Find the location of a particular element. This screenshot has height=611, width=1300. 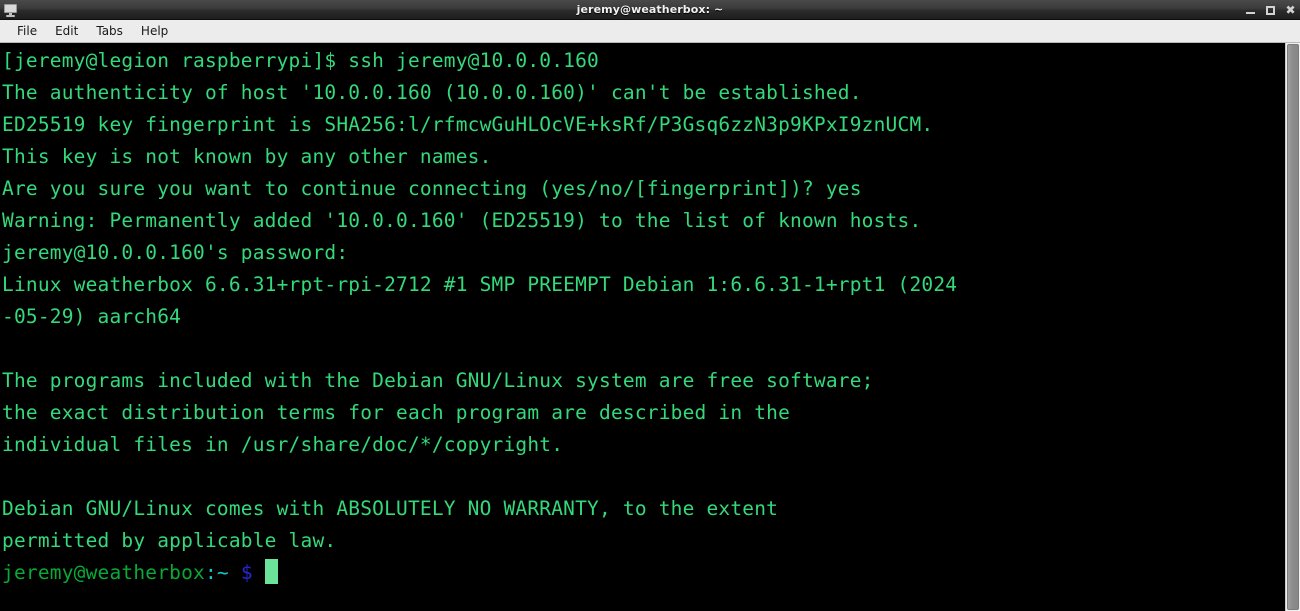

shell-prompt-line: jeremy@weatherbox:~ $ is located at coordinates (643, 573).